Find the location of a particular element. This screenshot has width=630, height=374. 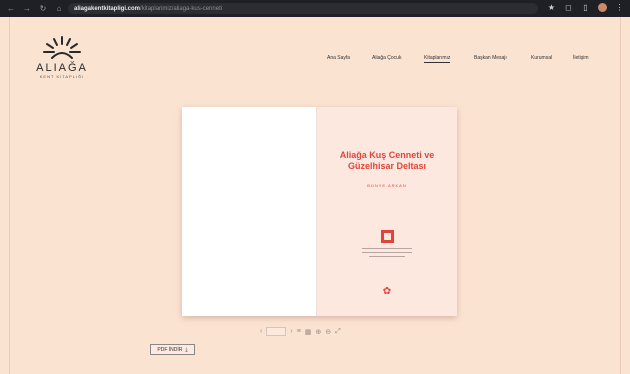

extensions-icon: ◻ is located at coordinates (568, 7).